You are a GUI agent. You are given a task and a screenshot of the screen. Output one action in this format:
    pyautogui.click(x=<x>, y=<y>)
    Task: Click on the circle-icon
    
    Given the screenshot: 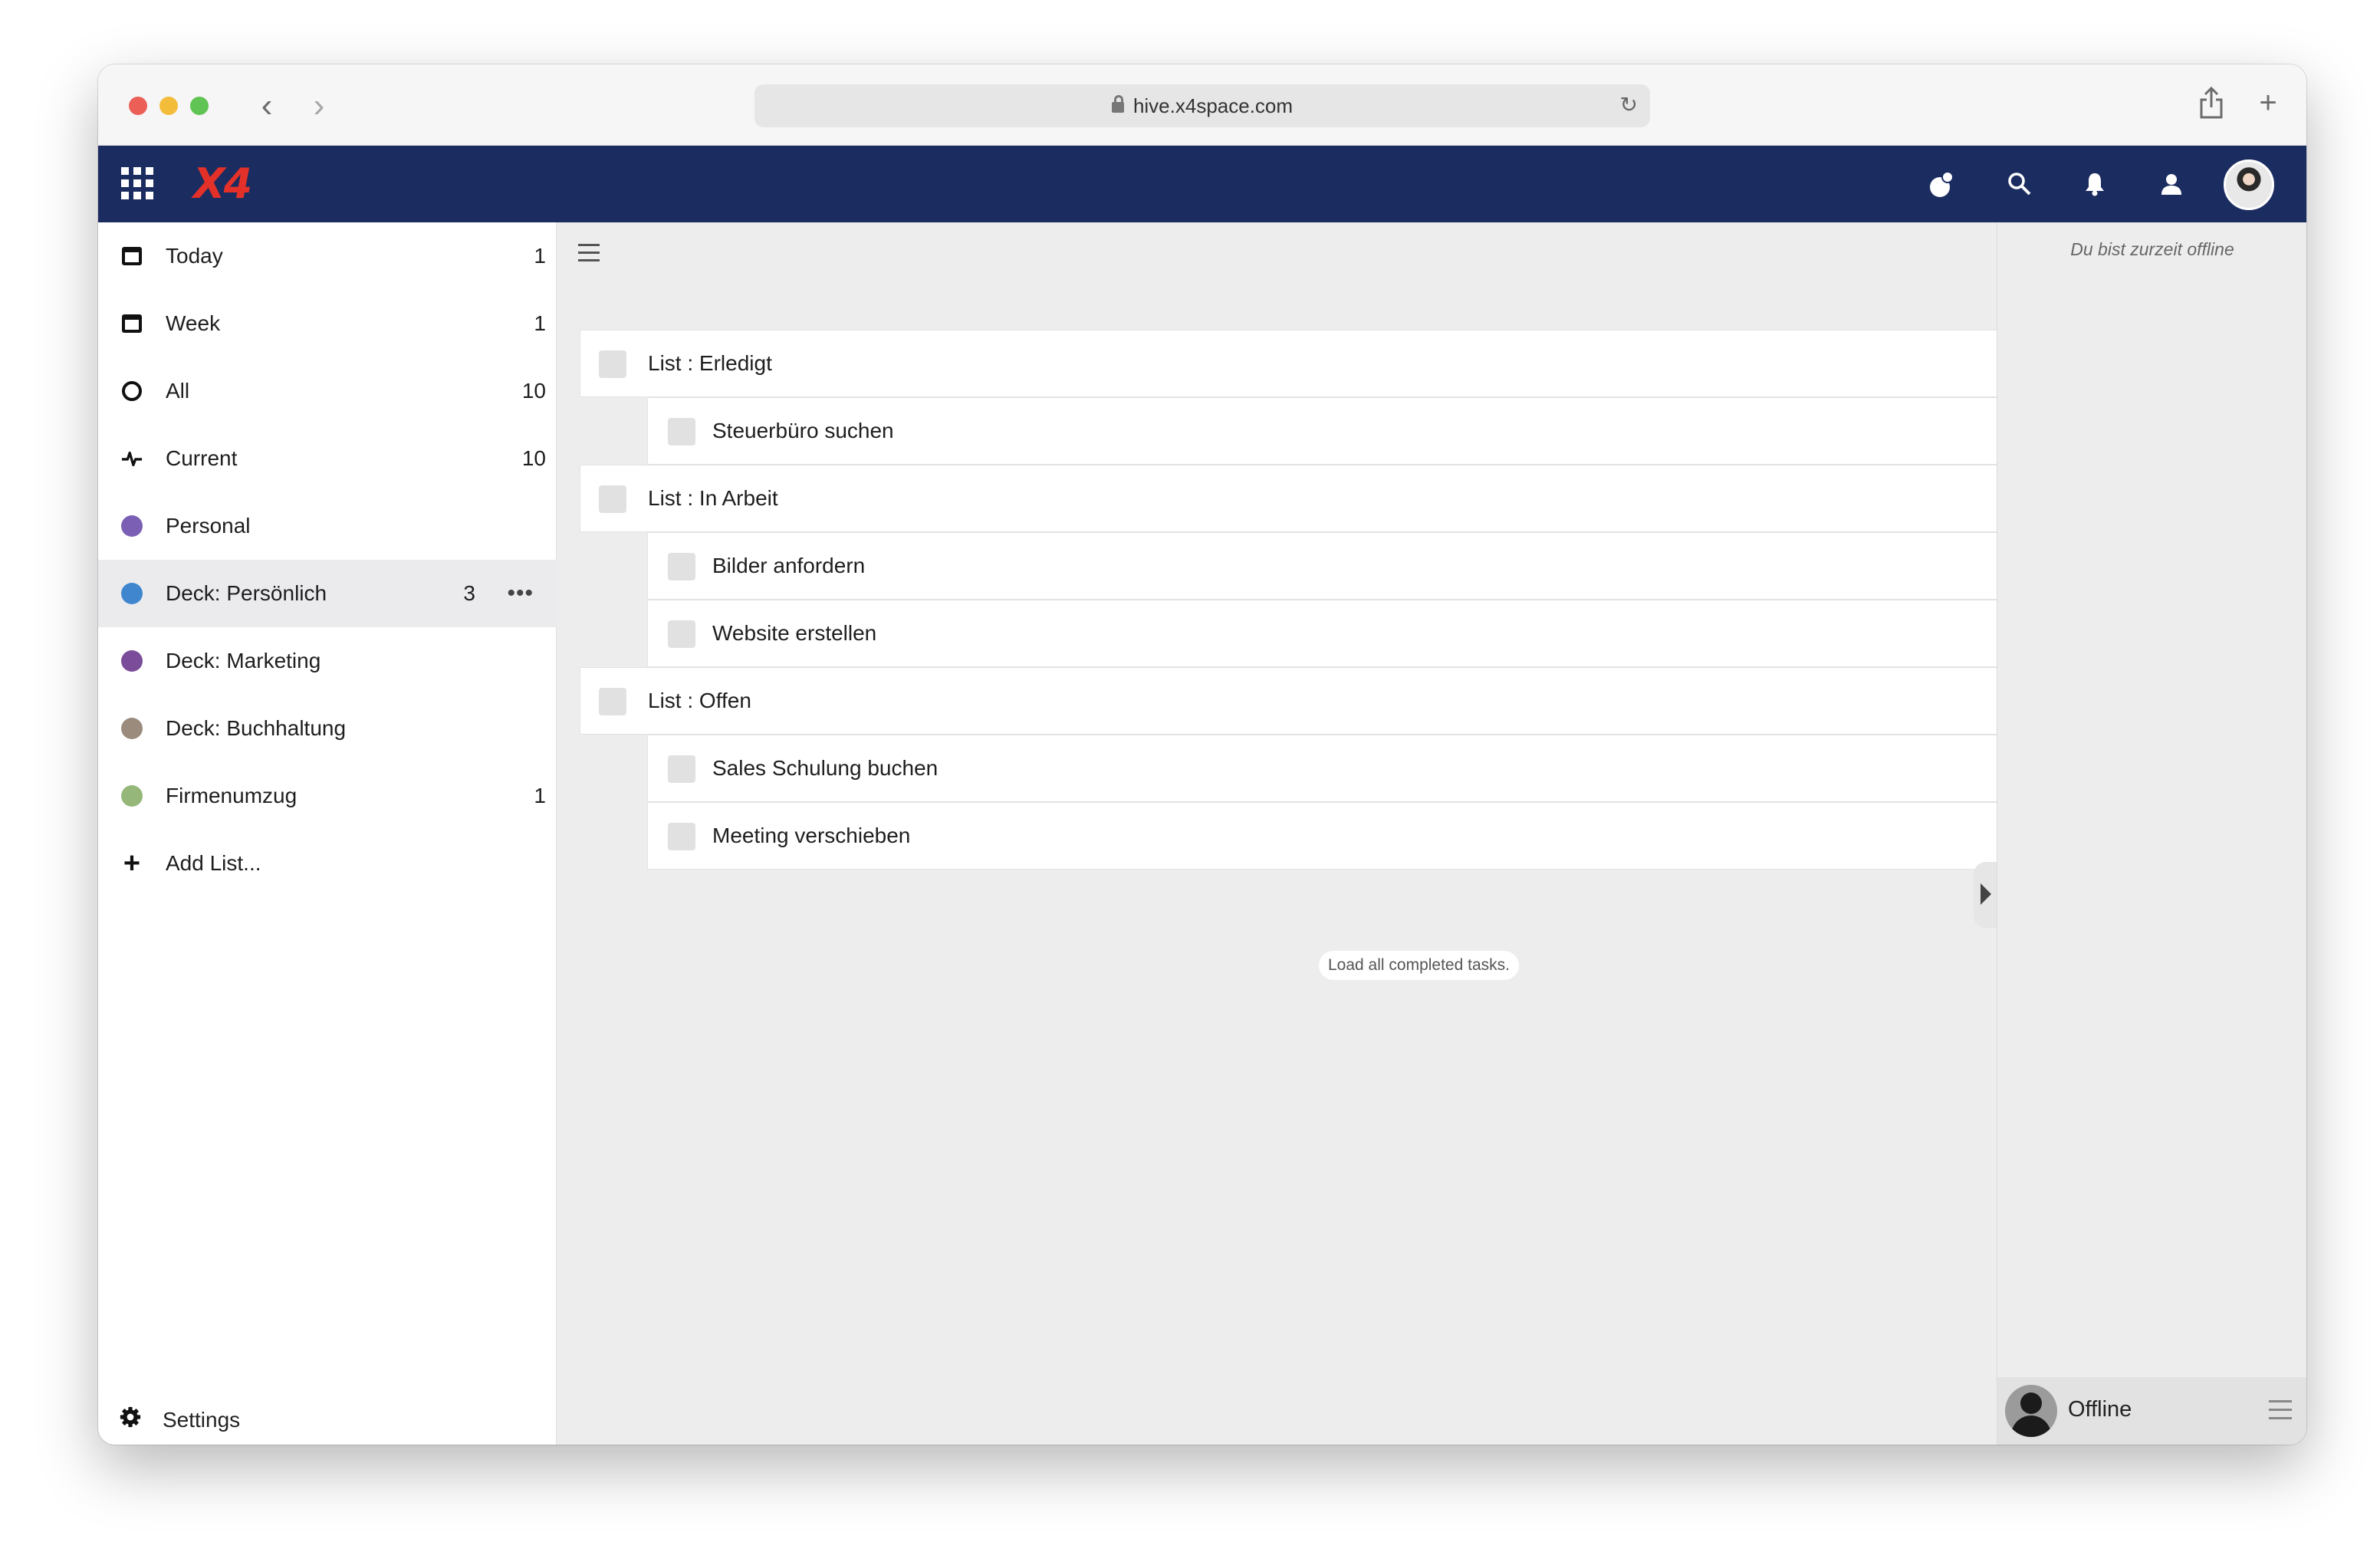 What is the action you would take?
    pyautogui.click(x=132, y=391)
    